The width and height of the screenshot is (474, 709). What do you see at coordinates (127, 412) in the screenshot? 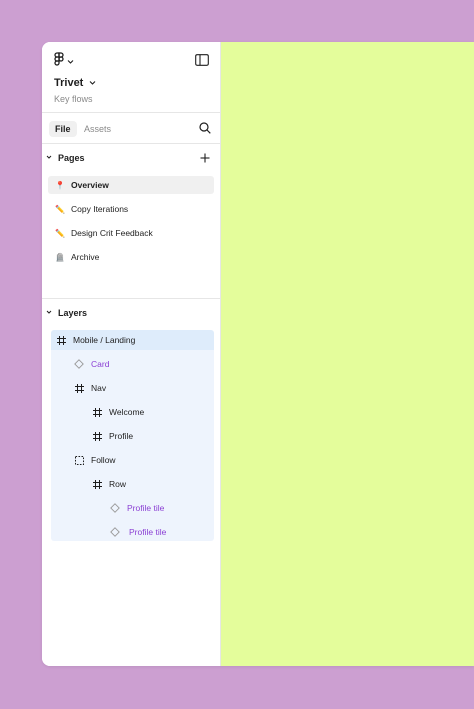
I see `layer-label: Welcome` at bounding box center [127, 412].